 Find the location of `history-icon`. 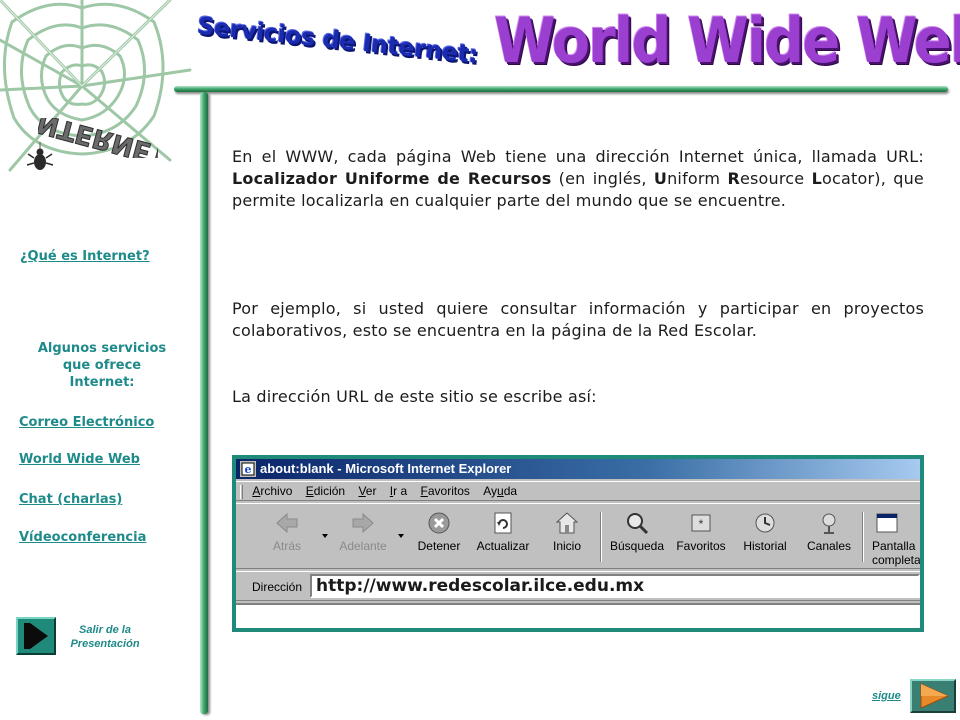

history-icon is located at coordinates (765, 523).